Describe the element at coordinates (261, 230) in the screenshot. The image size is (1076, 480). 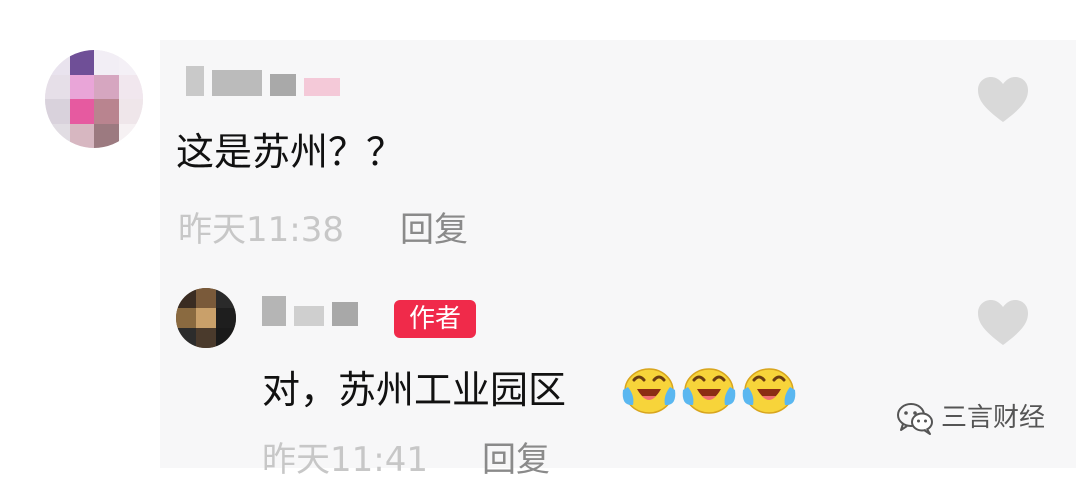
I see `comment-time: 昨天11:38` at that location.